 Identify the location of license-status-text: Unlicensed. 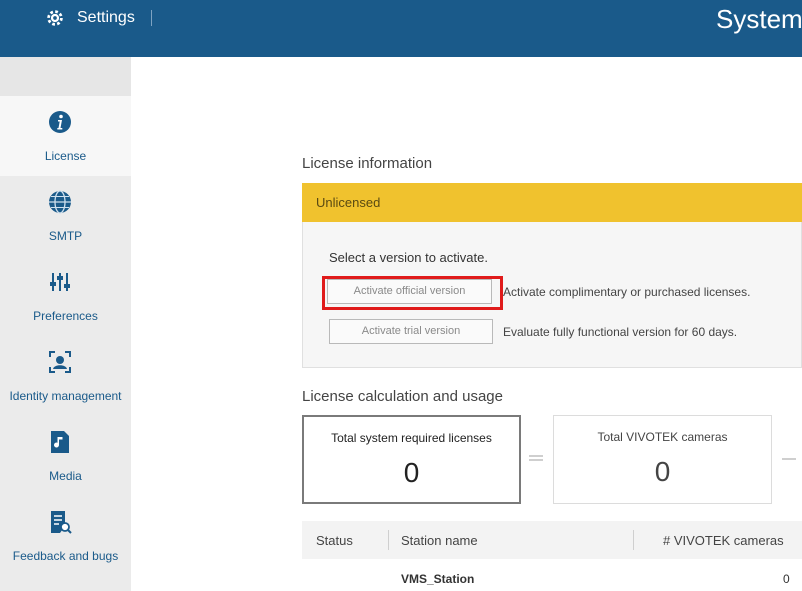
(348, 202).